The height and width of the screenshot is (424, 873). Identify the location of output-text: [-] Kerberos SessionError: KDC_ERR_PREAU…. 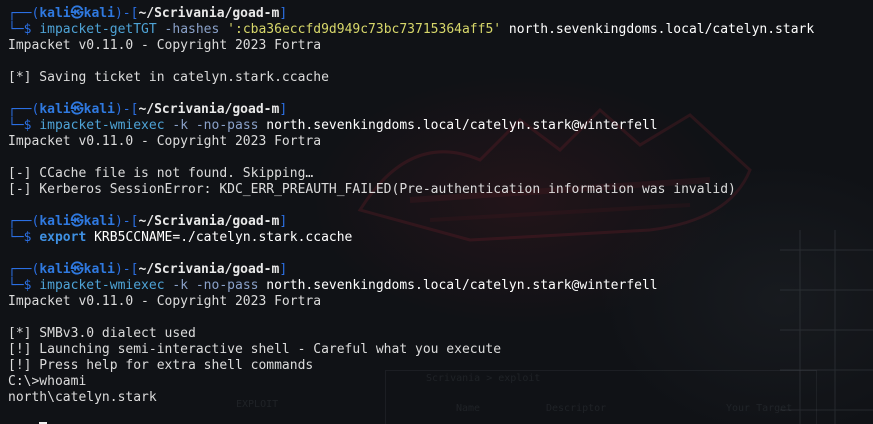
(372, 189).